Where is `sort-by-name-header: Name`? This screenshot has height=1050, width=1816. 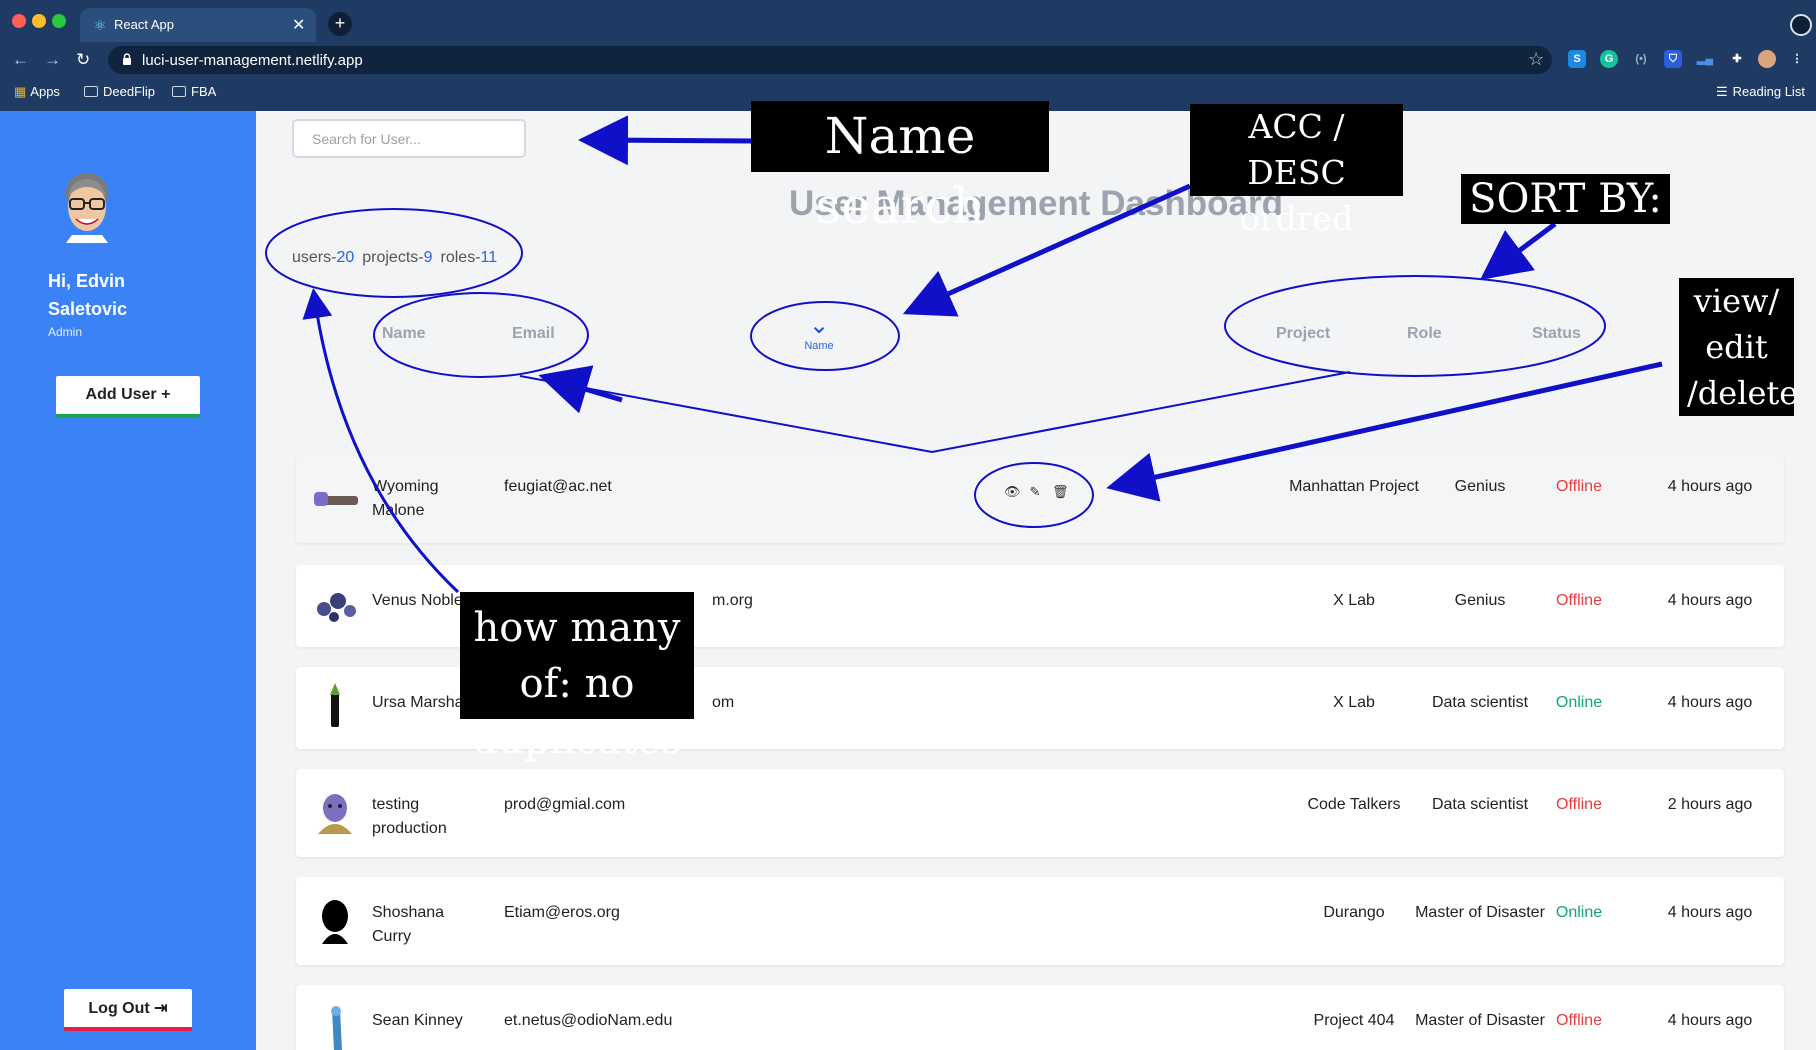
sort-by-name-header: Name is located at coordinates (404, 334).